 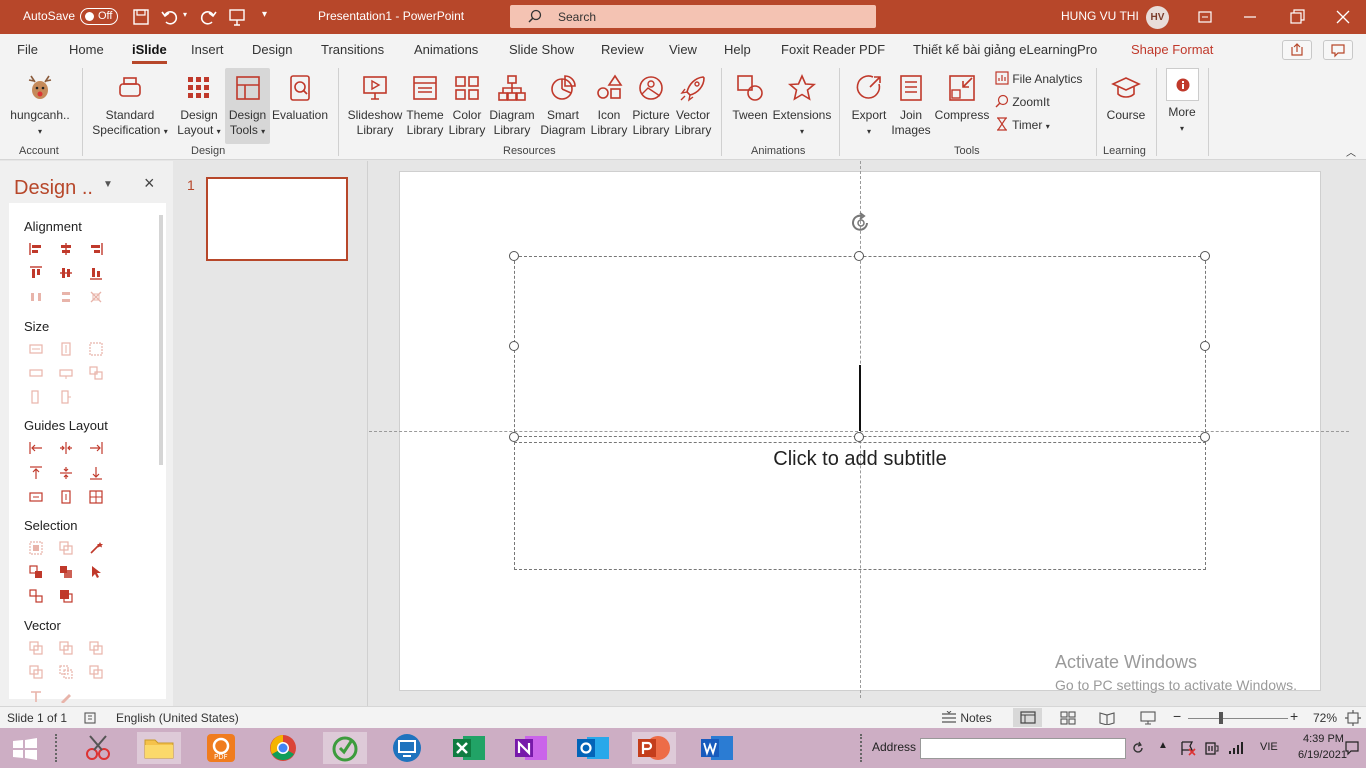 I want to click on taskbar-onenote, so click(x=531, y=748).